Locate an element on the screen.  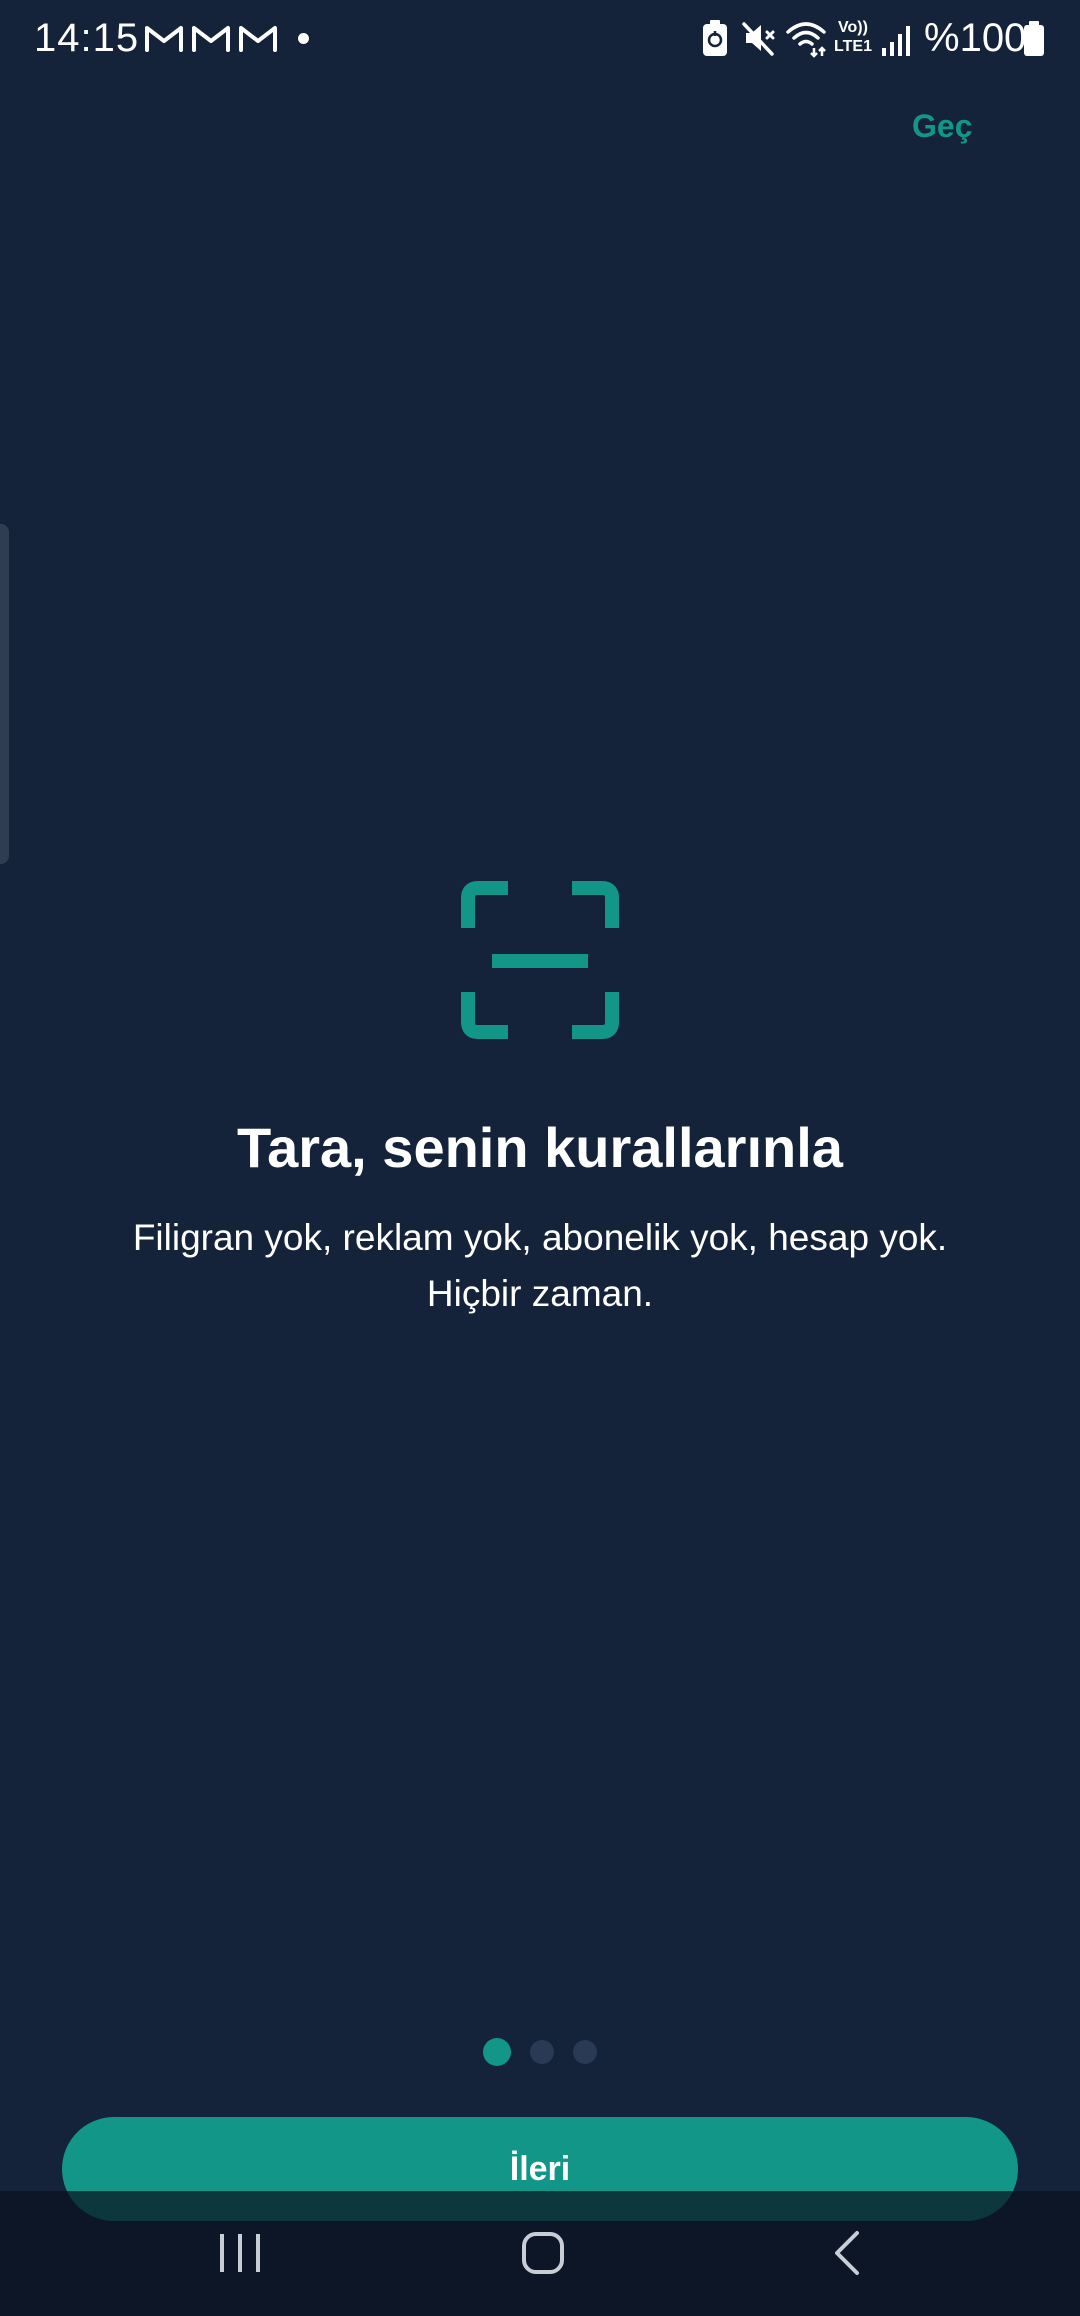
navigation-bar is located at coordinates (540, 2253).